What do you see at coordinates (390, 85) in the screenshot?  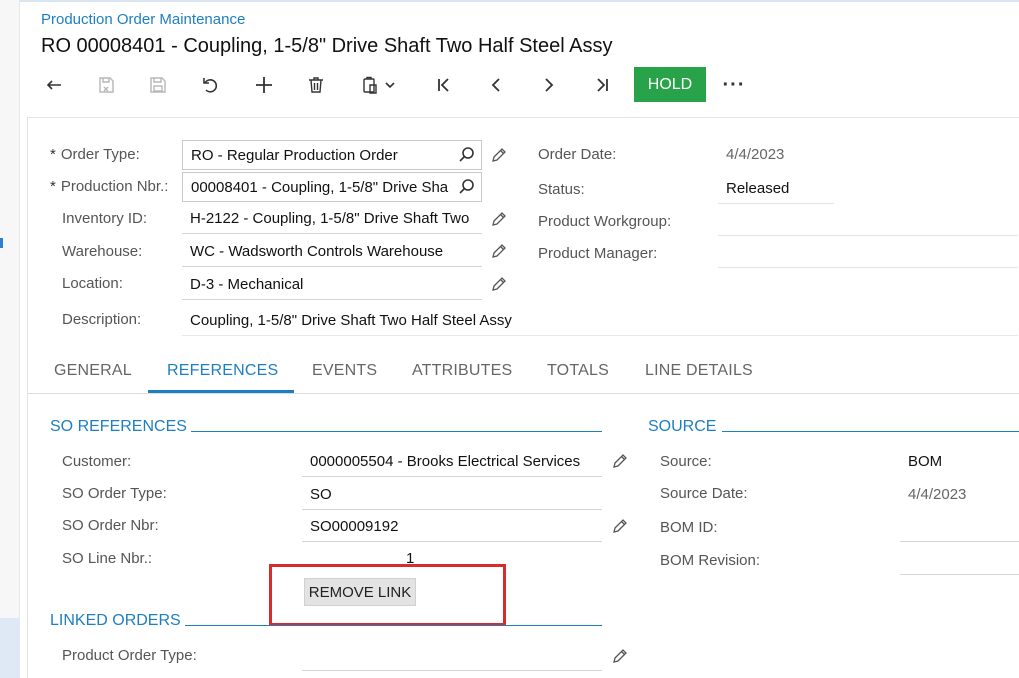 I see `chevron-down-icon` at bounding box center [390, 85].